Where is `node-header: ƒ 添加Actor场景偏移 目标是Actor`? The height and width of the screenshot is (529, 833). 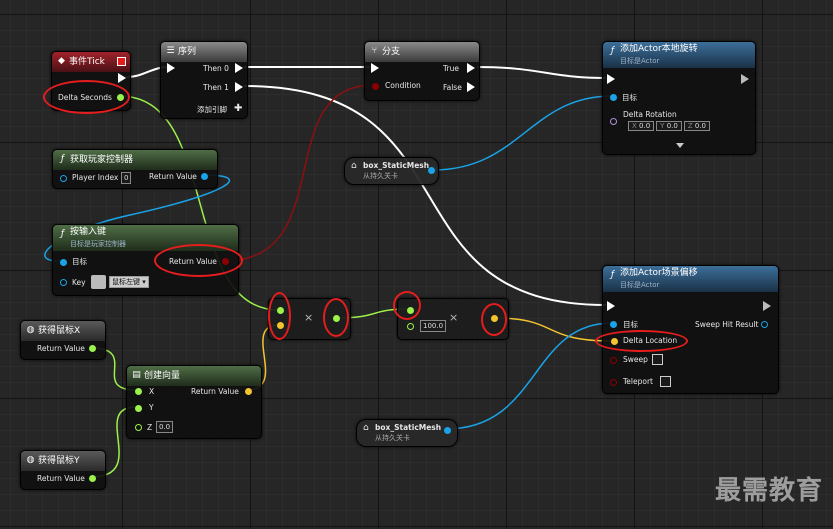 node-header: ƒ 添加Actor场景偏移 目标是Actor is located at coordinates (690, 279).